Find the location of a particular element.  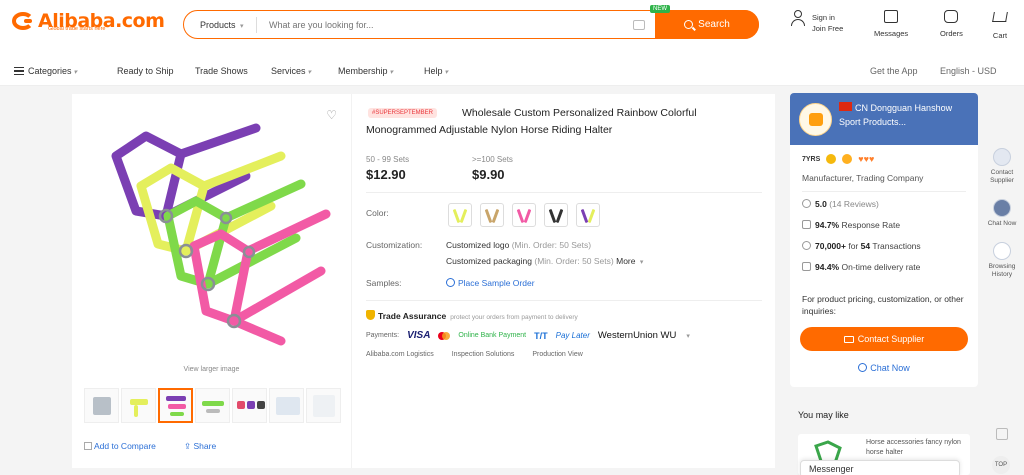

logo-tagline: Global trade starts here is located at coordinates (77, 29).